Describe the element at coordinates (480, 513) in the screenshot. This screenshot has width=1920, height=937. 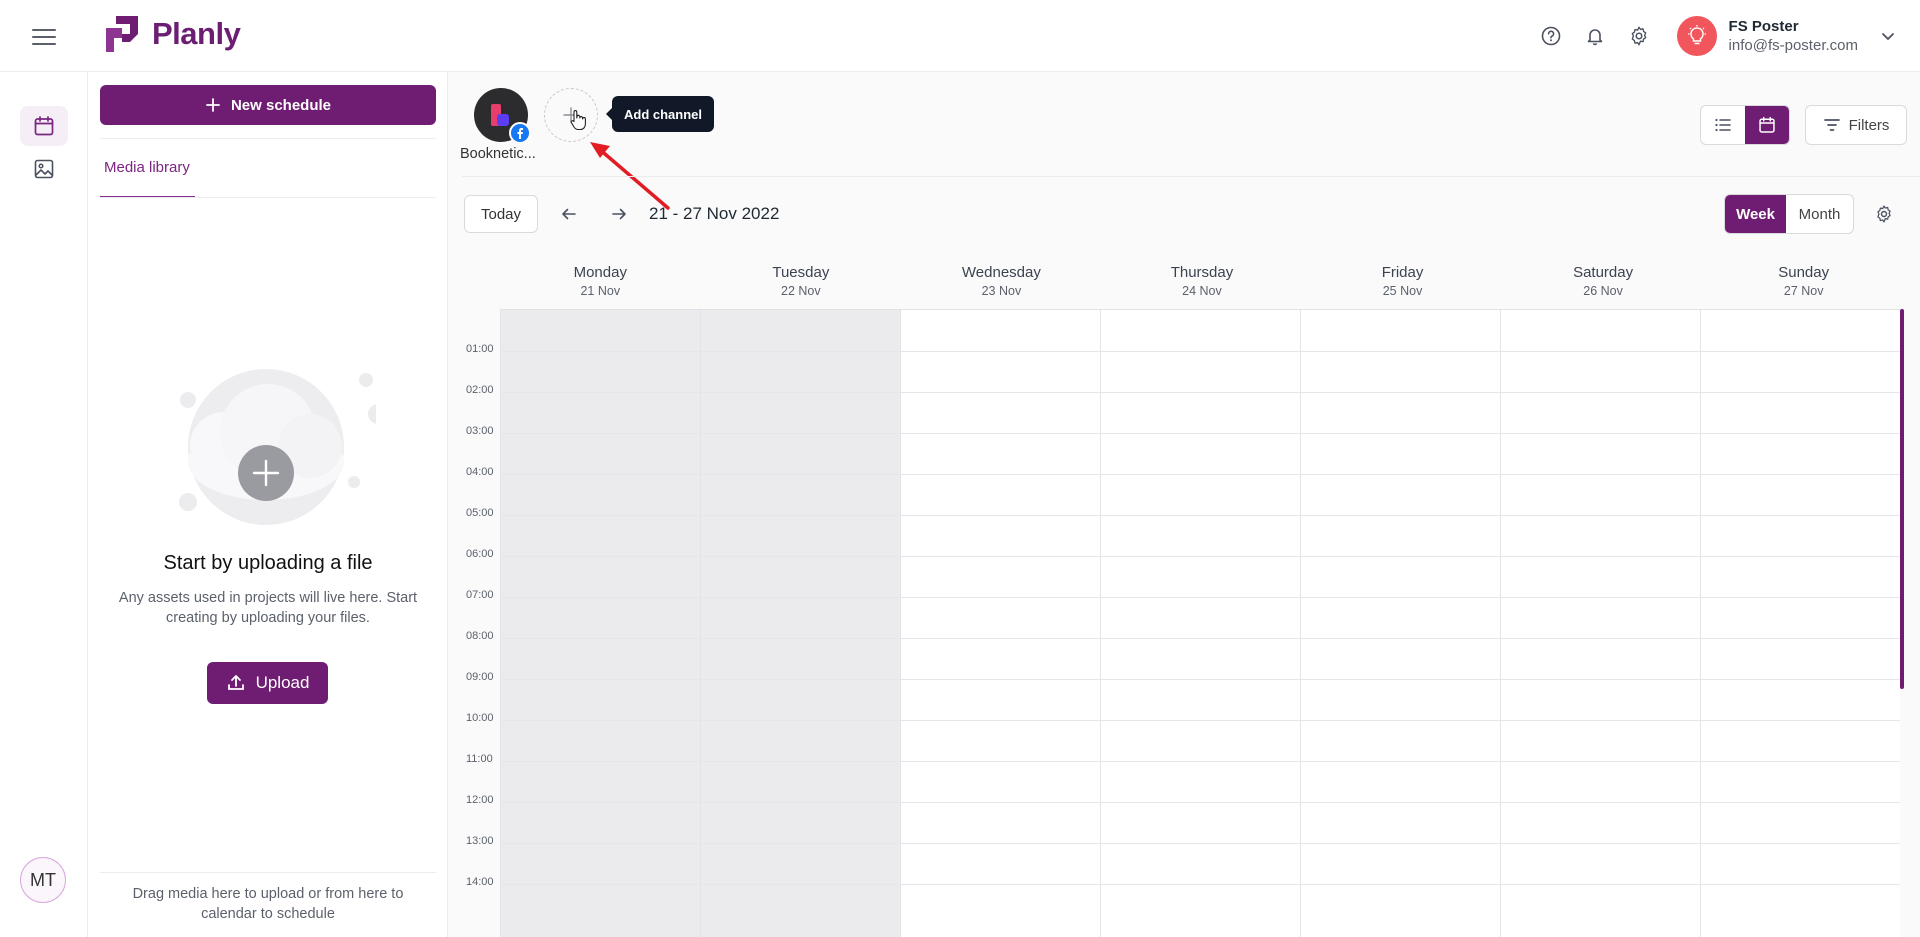
I see `time-label: 05:00` at that location.